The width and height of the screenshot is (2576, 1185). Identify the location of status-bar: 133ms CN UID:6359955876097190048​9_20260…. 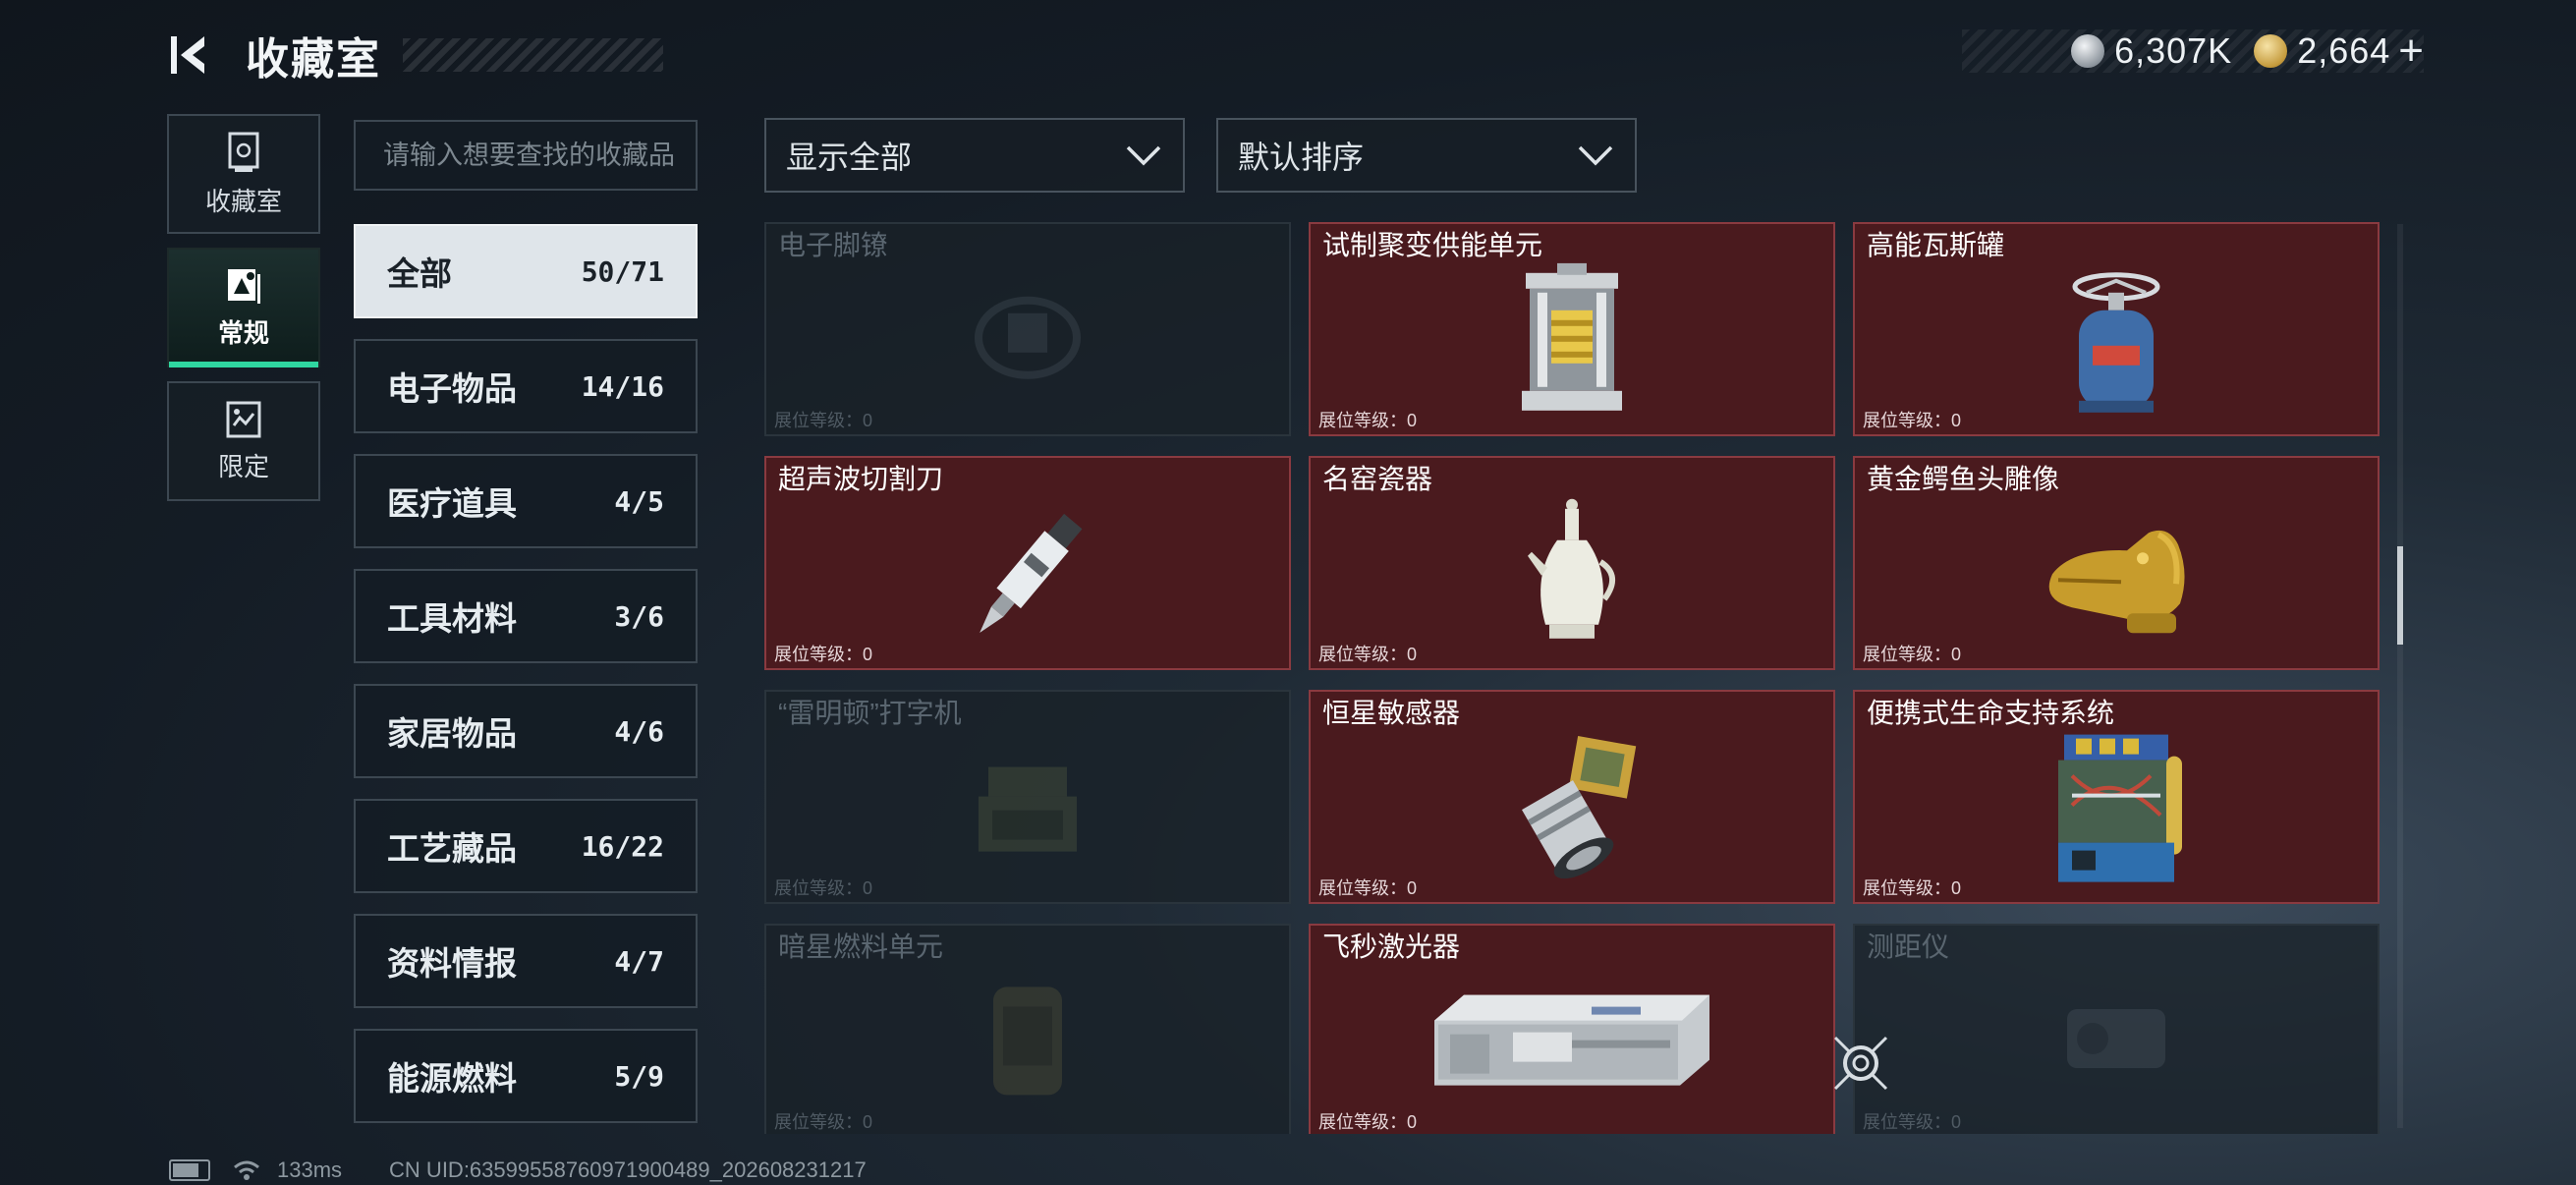
(518, 1170).